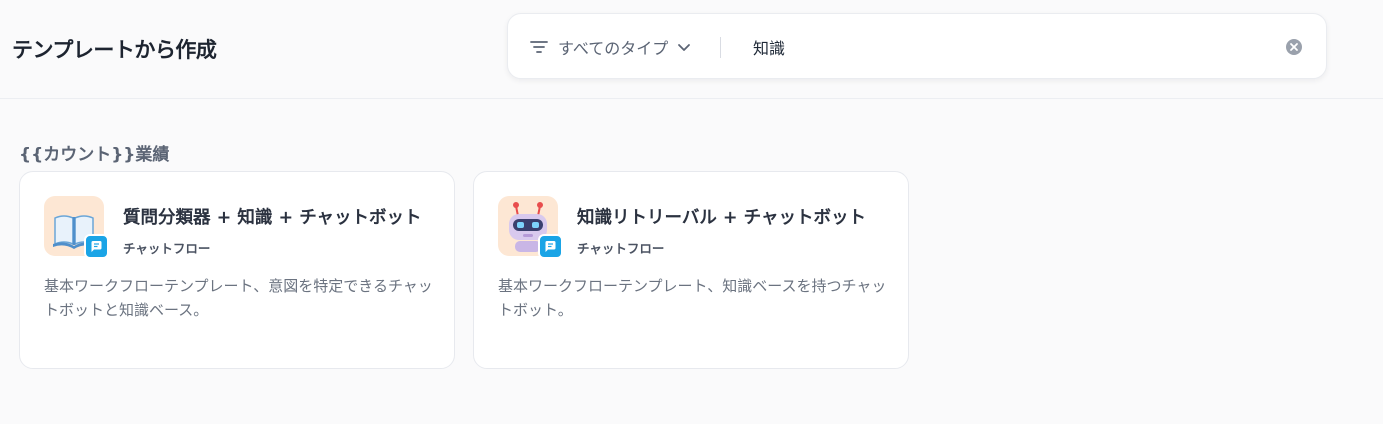 This screenshot has height=424, width=1383. What do you see at coordinates (272, 218) in the screenshot?
I see `card-title: 質問分類器 + 知識 + チャットボット` at bounding box center [272, 218].